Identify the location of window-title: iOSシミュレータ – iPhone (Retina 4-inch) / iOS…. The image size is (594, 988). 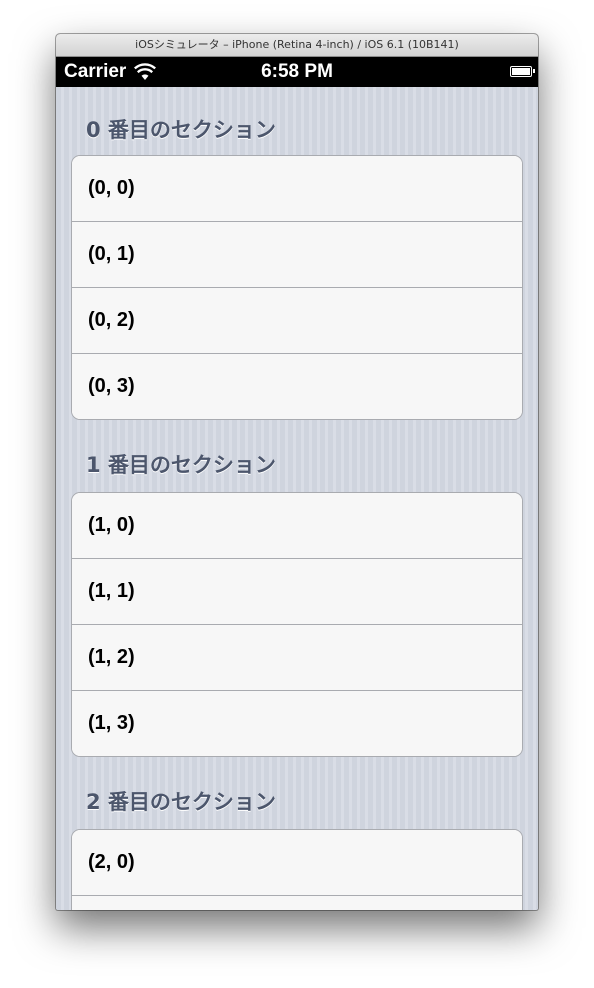
(297, 45).